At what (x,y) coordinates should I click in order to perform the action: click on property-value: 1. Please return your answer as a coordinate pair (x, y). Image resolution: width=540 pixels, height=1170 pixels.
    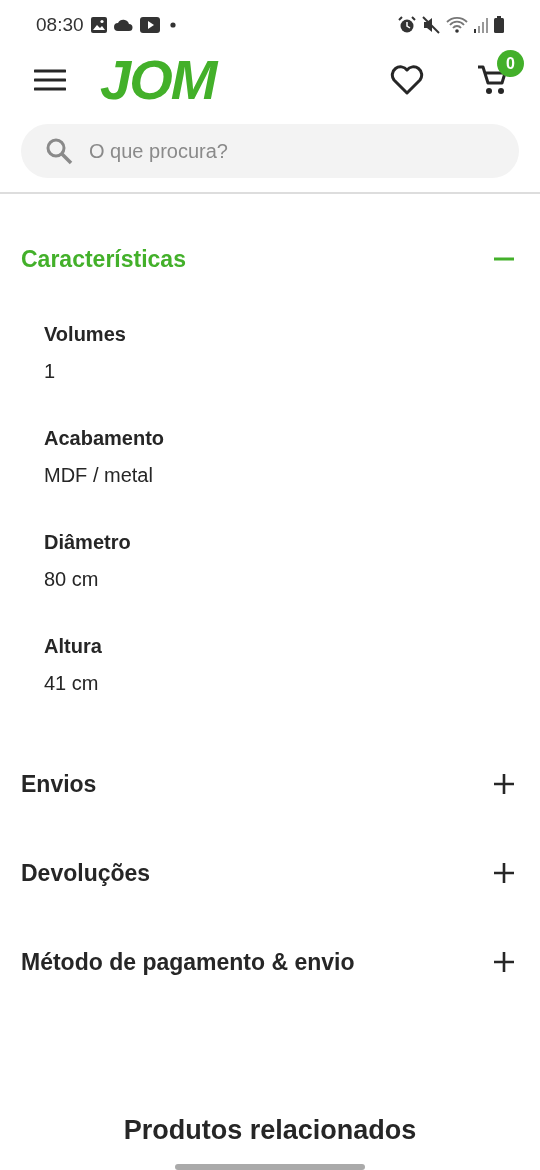
    Looking at the image, I should click on (50, 371).